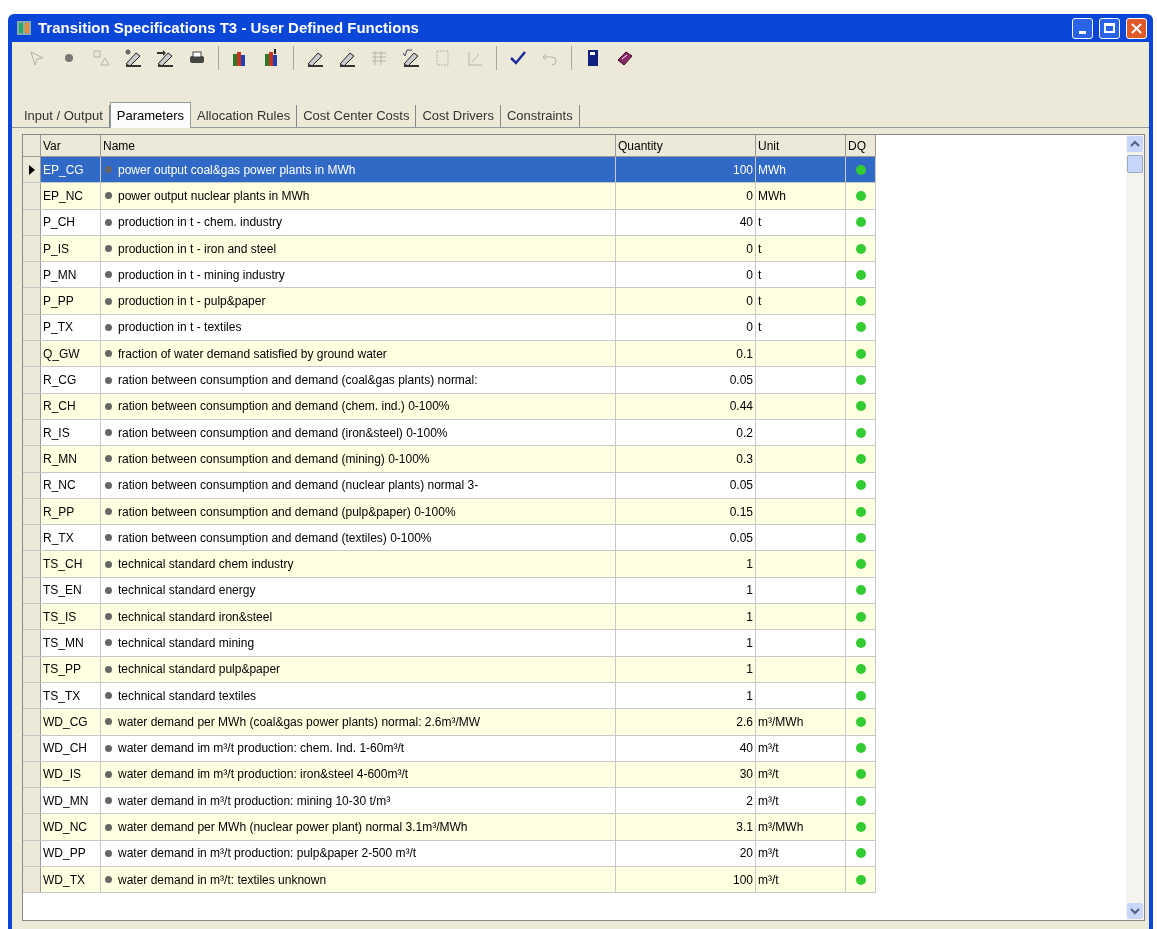 The width and height of the screenshot is (1157, 929). I want to click on table-row: R_CH ration between consumption and demand (chem. ind.) 0-100% 0.44, so click(449, 406).